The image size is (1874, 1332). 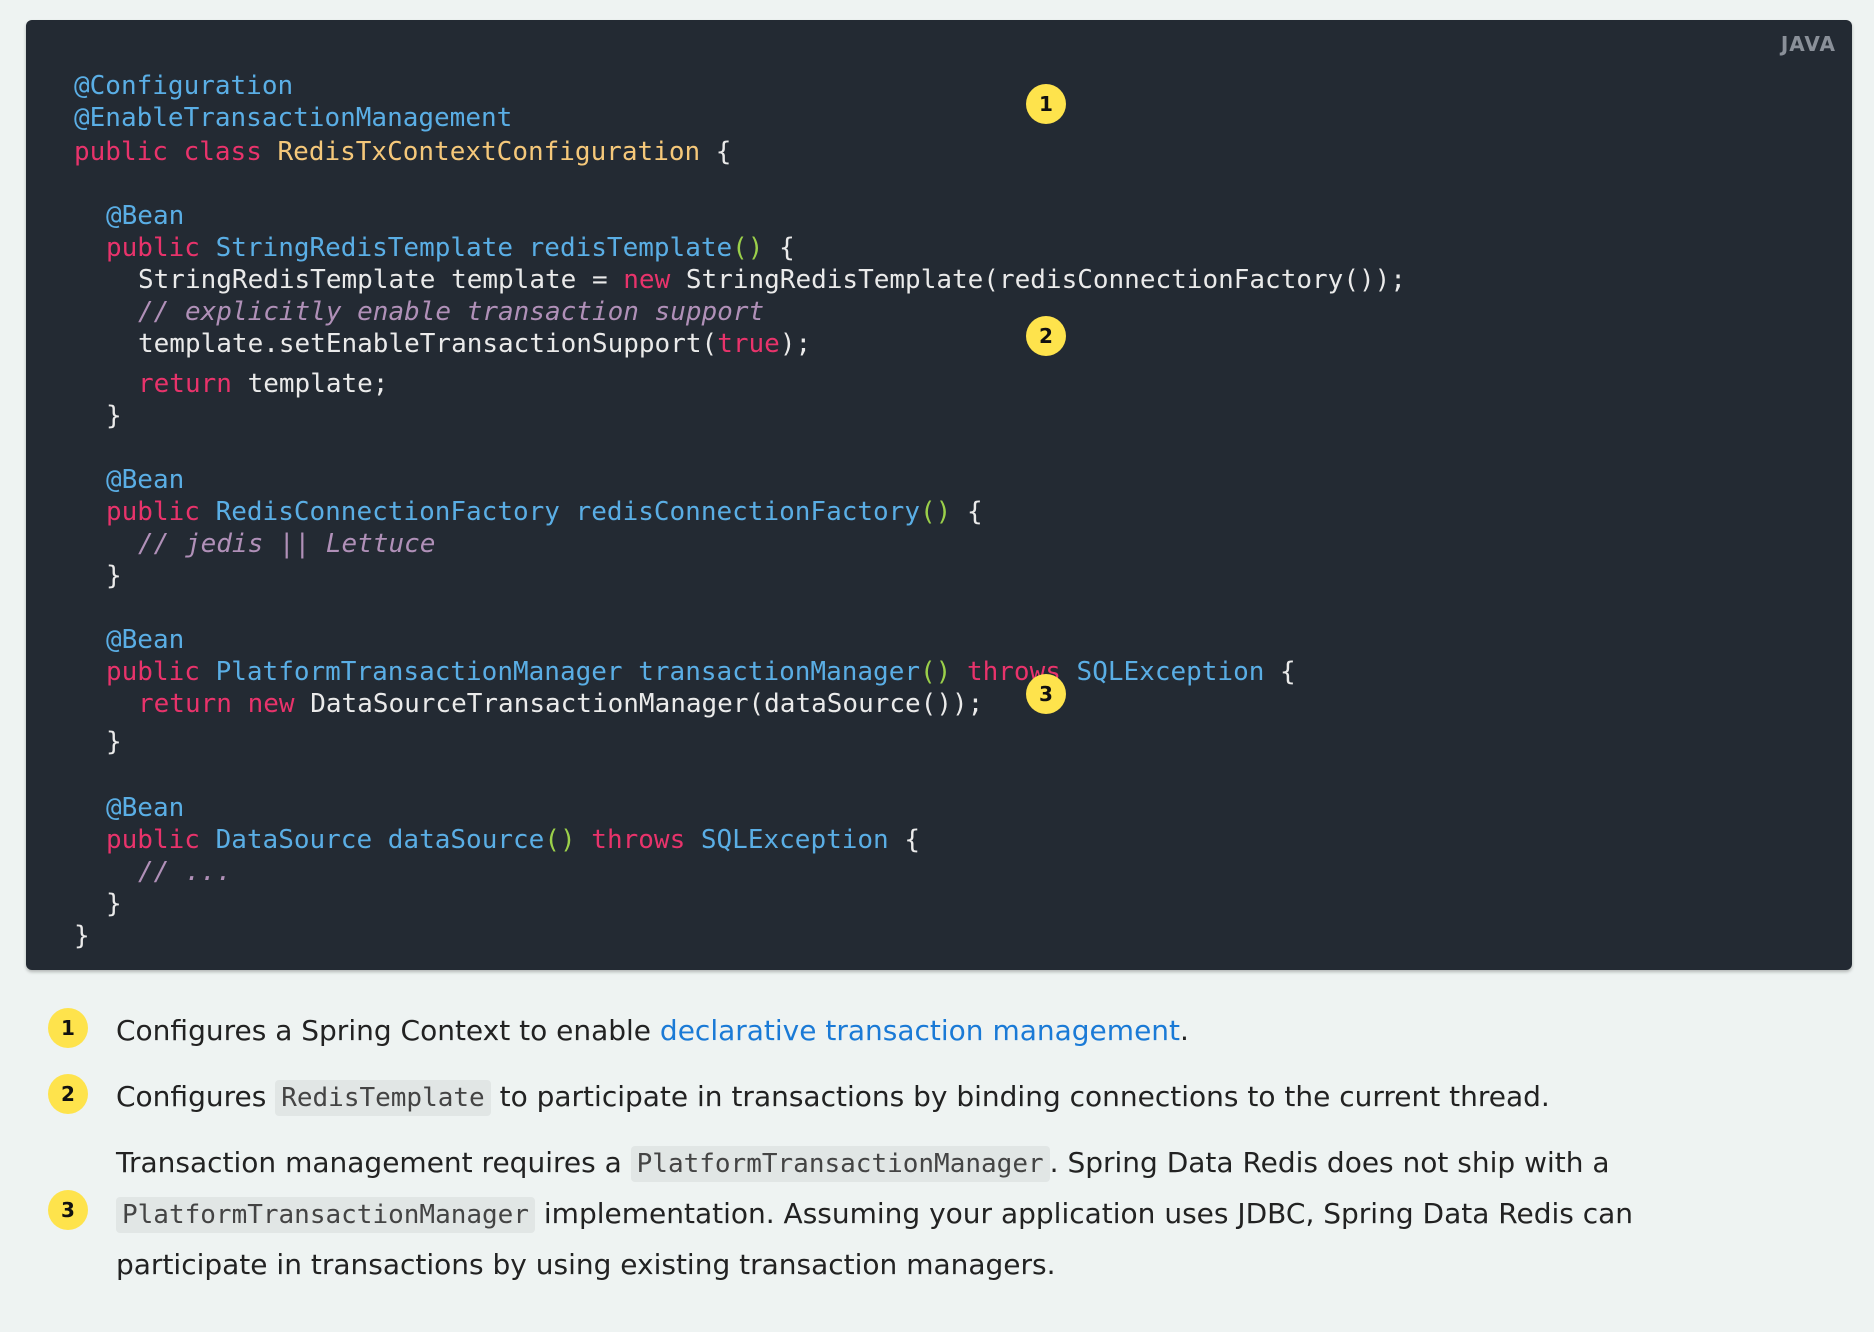 I want to click on annotation: @EnableTransactionManagement, so click(x=293, y=118).